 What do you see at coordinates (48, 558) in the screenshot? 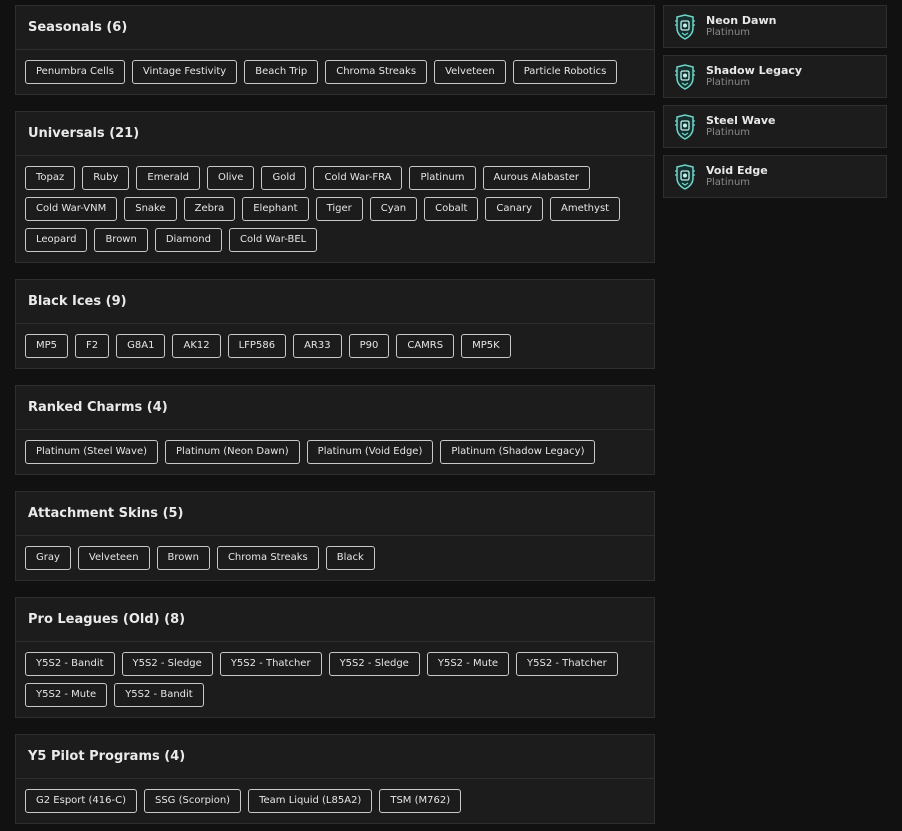
I see `item-tag-button: Gray` at bounding box center [48, 558].